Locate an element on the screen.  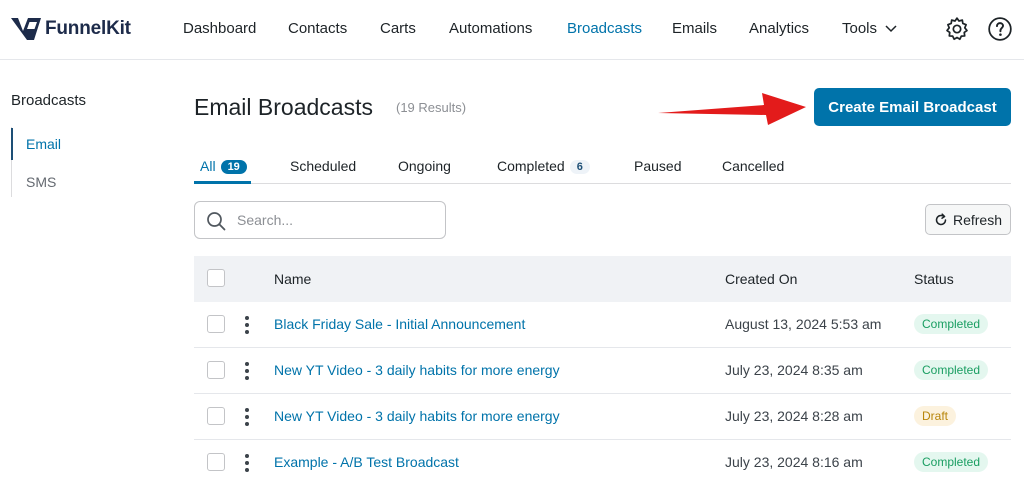
search-box is located at coordinates (320, 220).